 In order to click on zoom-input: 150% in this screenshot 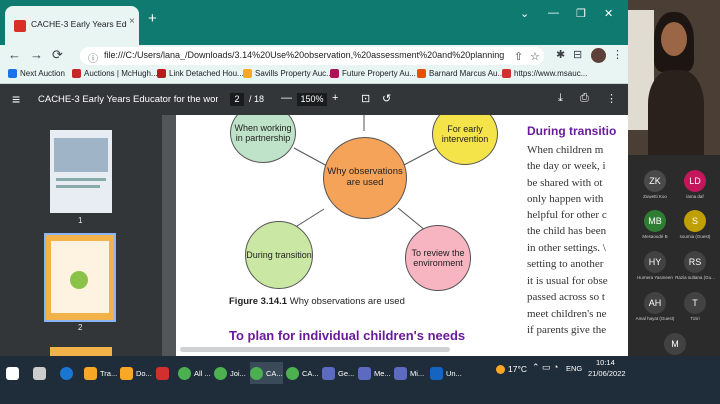, I will do `click(312, 99)`.